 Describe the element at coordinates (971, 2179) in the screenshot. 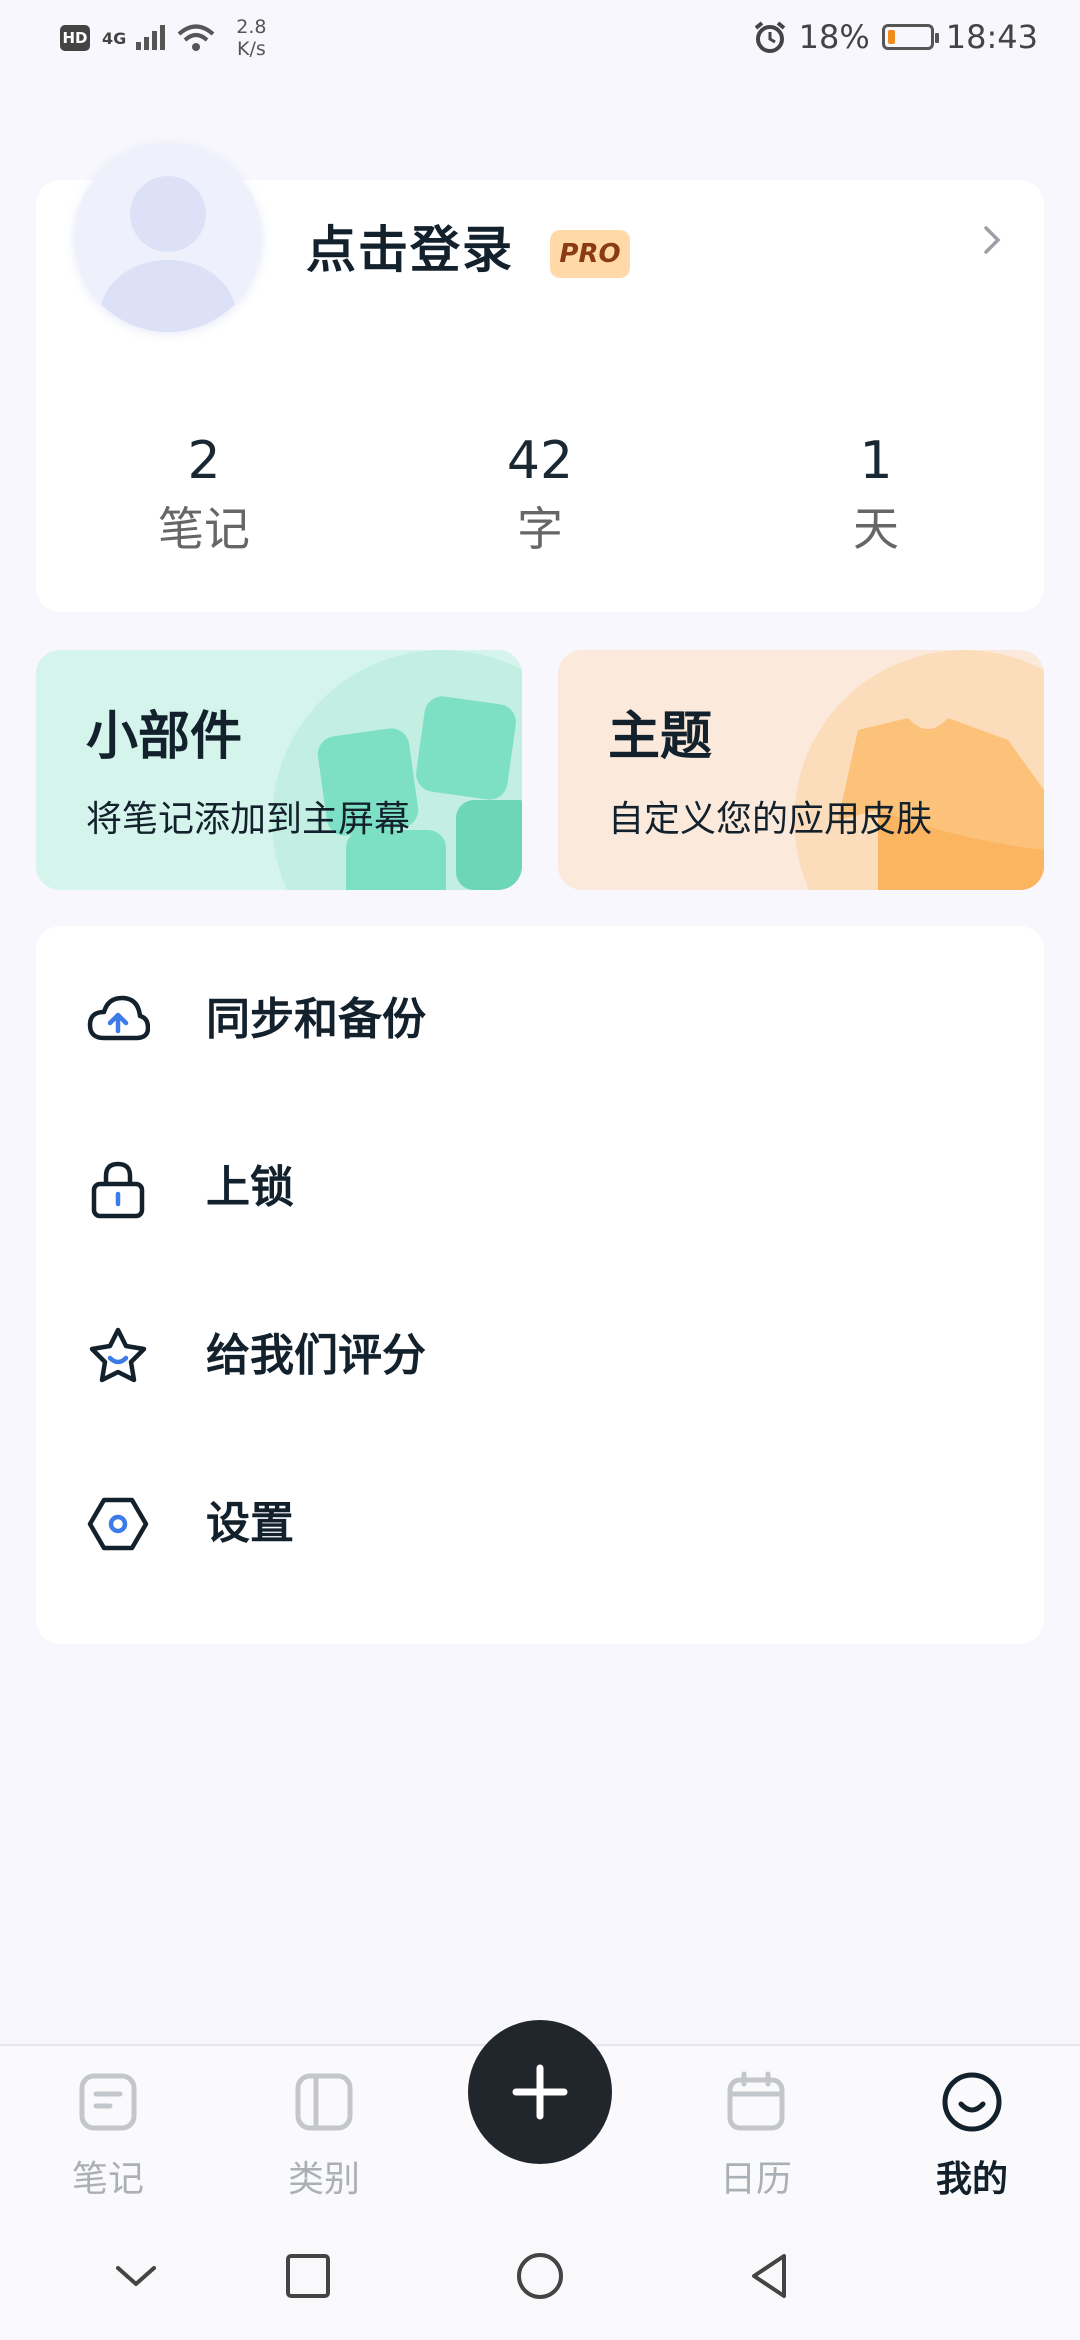

I see `tab-mine-label: 我的` at that location.